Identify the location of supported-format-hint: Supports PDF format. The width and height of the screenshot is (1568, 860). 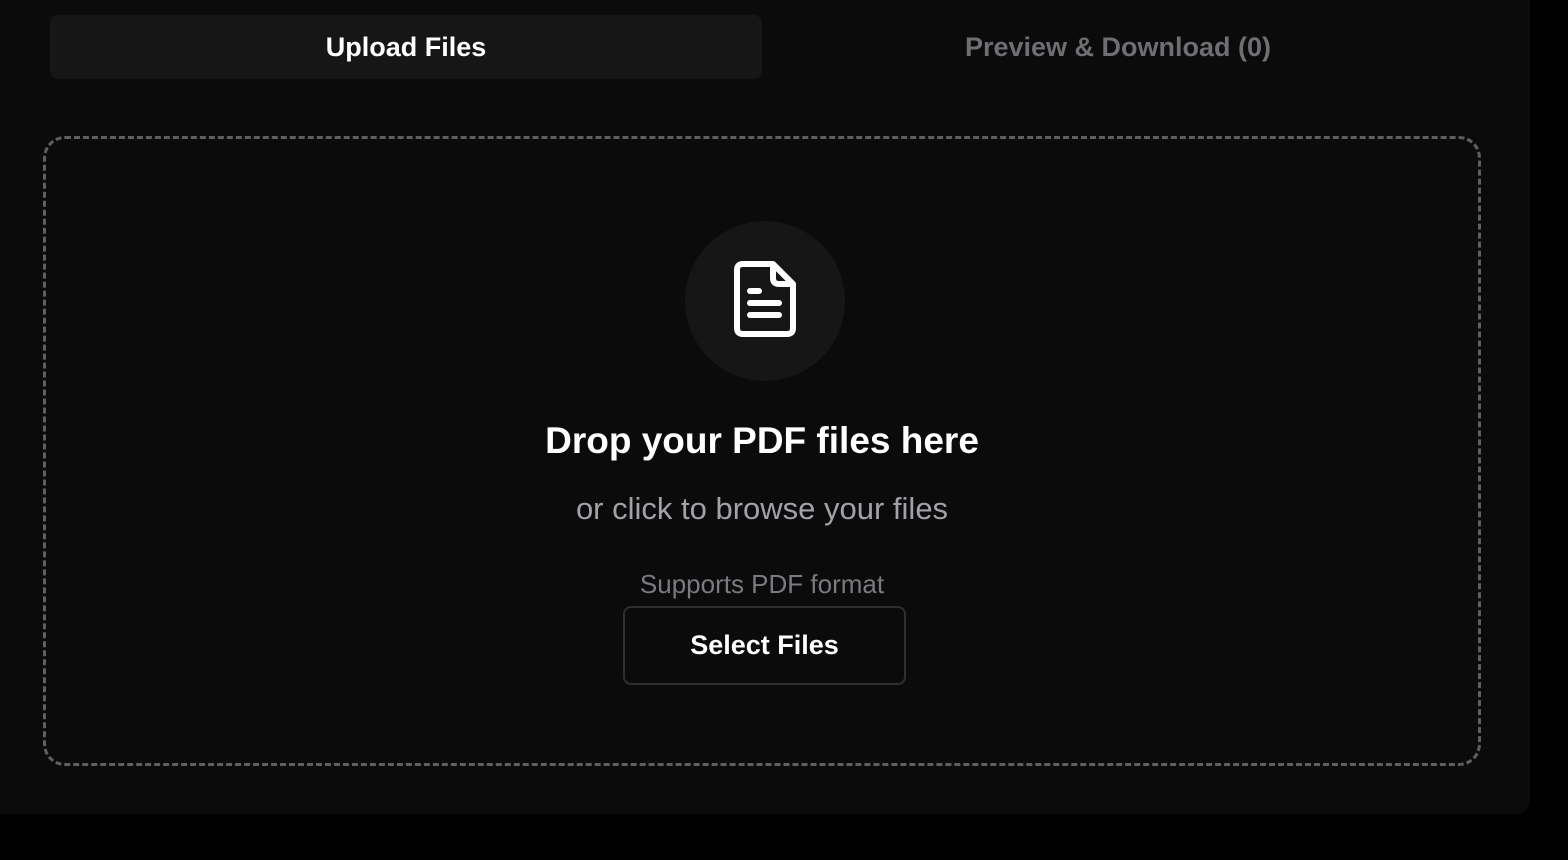
(762, 584).